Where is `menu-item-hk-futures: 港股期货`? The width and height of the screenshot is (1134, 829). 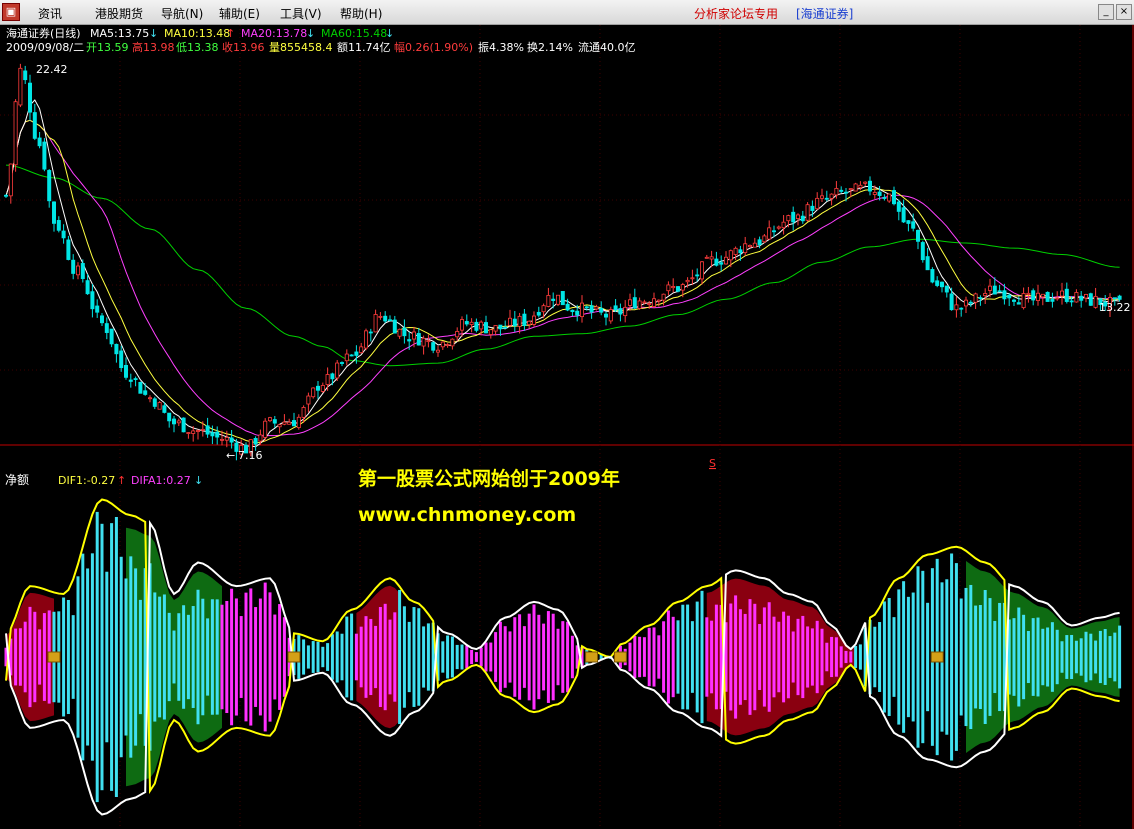 menu-item-hk-futures: 港股期货 is located at coordinates (119, 13).